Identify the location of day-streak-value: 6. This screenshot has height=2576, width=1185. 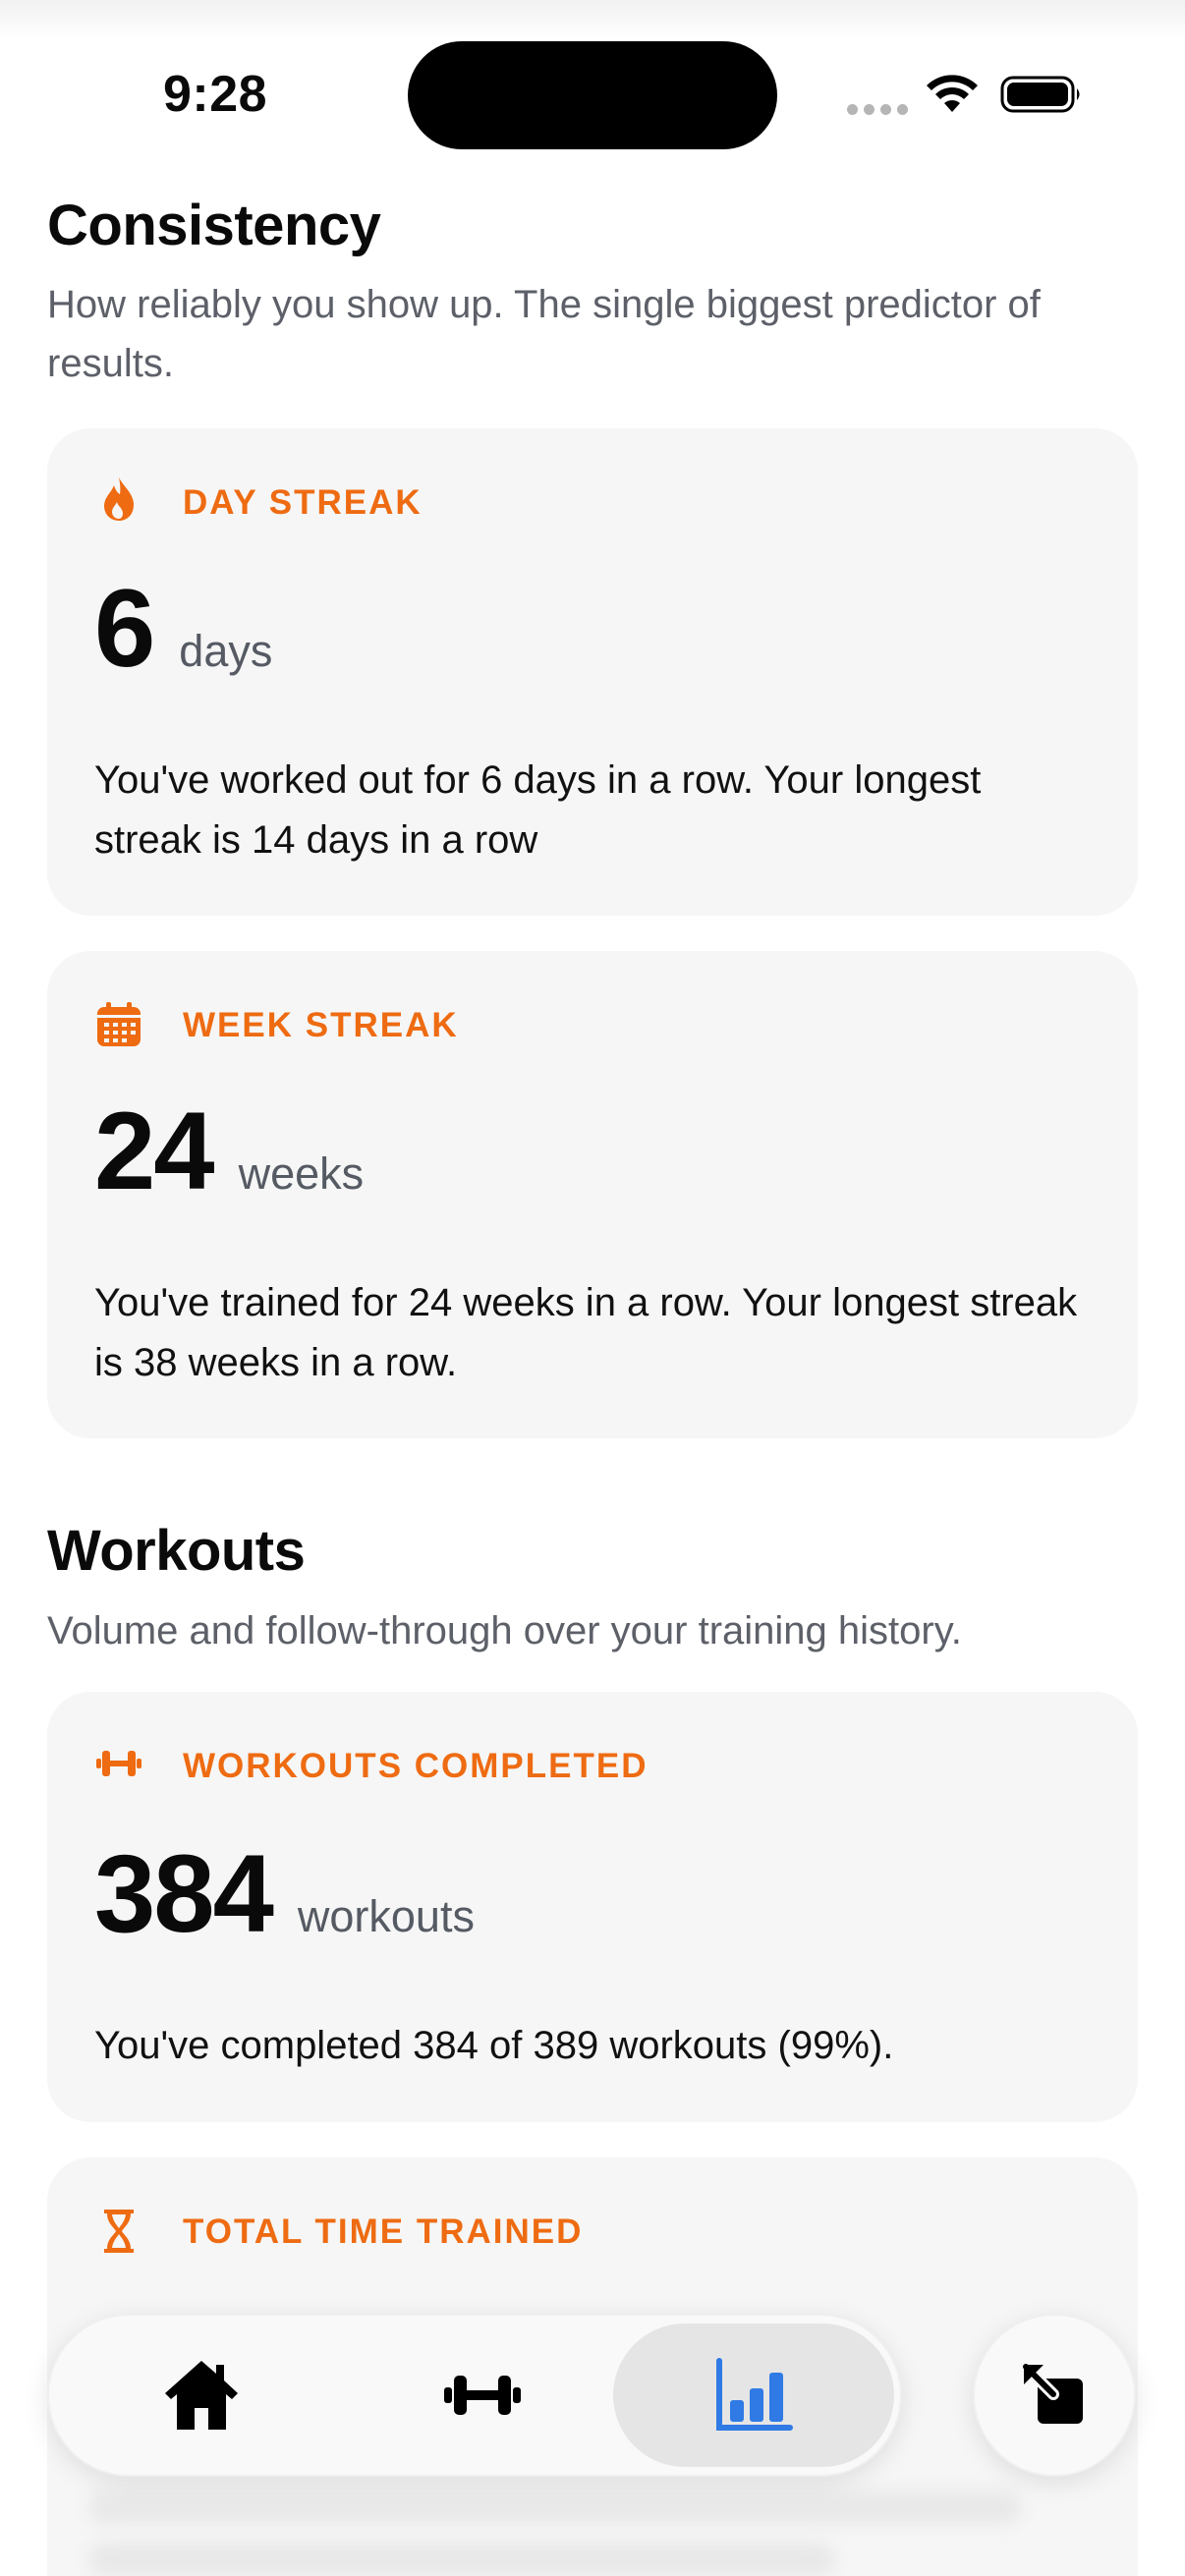
(125, 628).